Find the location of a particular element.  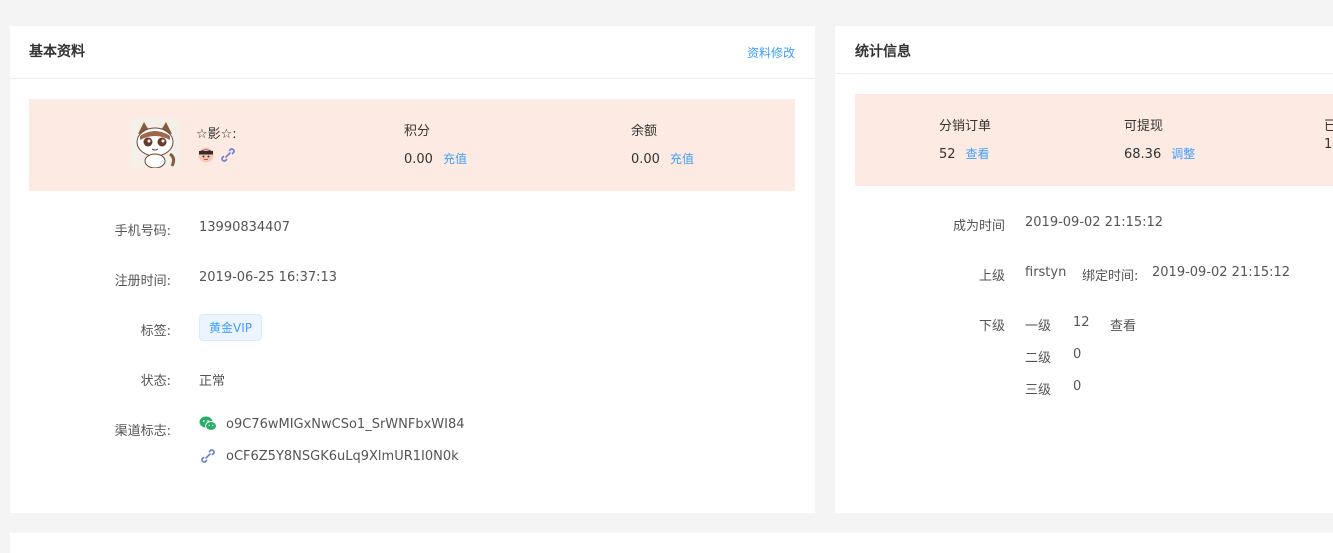

points-label: 积分 is located at coordinates (417, 131).